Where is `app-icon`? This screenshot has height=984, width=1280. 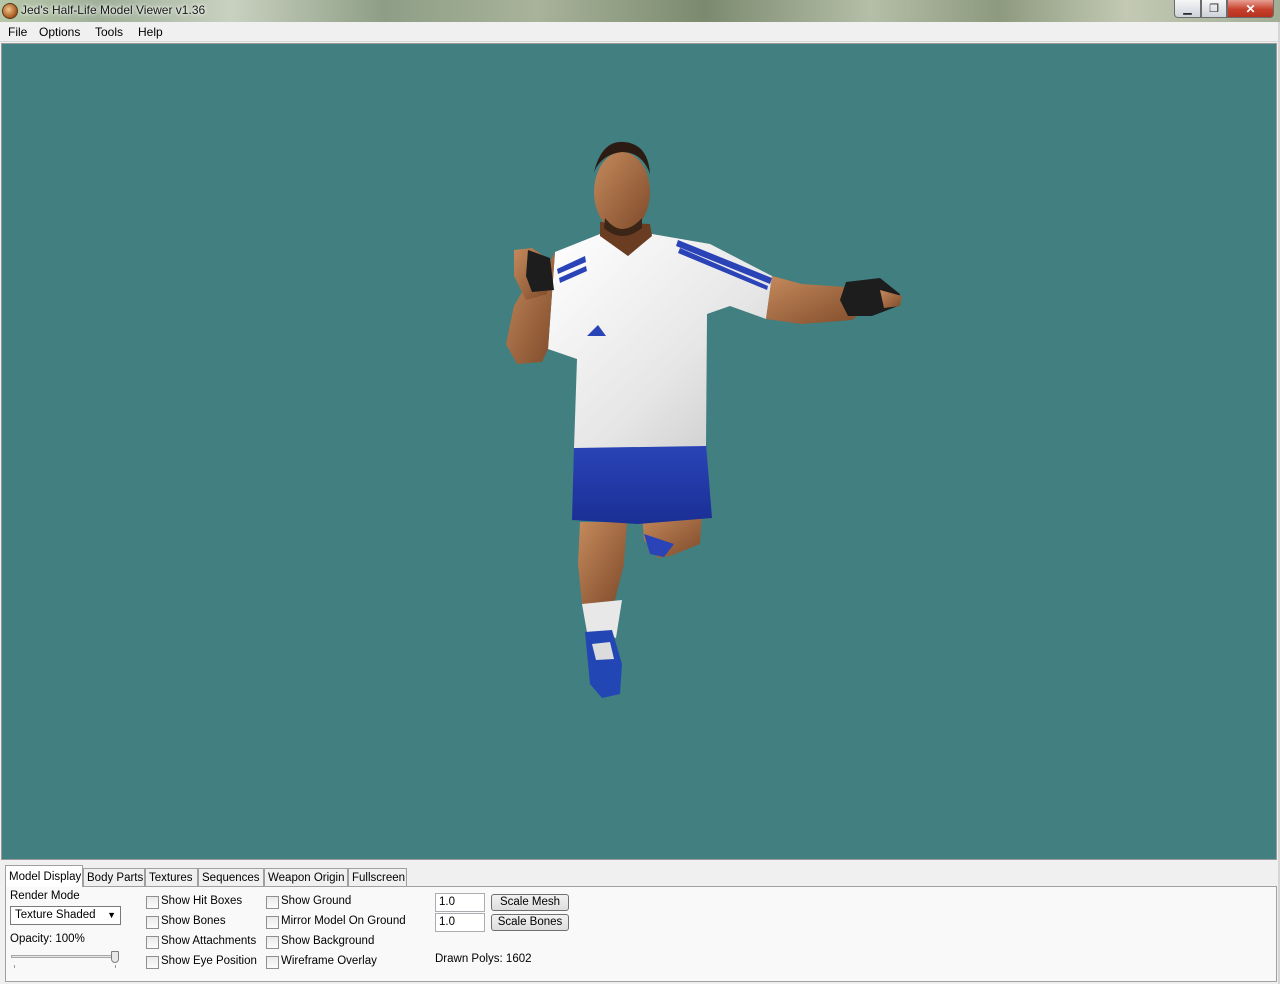
app-icon is located at coordinates (10, 11).